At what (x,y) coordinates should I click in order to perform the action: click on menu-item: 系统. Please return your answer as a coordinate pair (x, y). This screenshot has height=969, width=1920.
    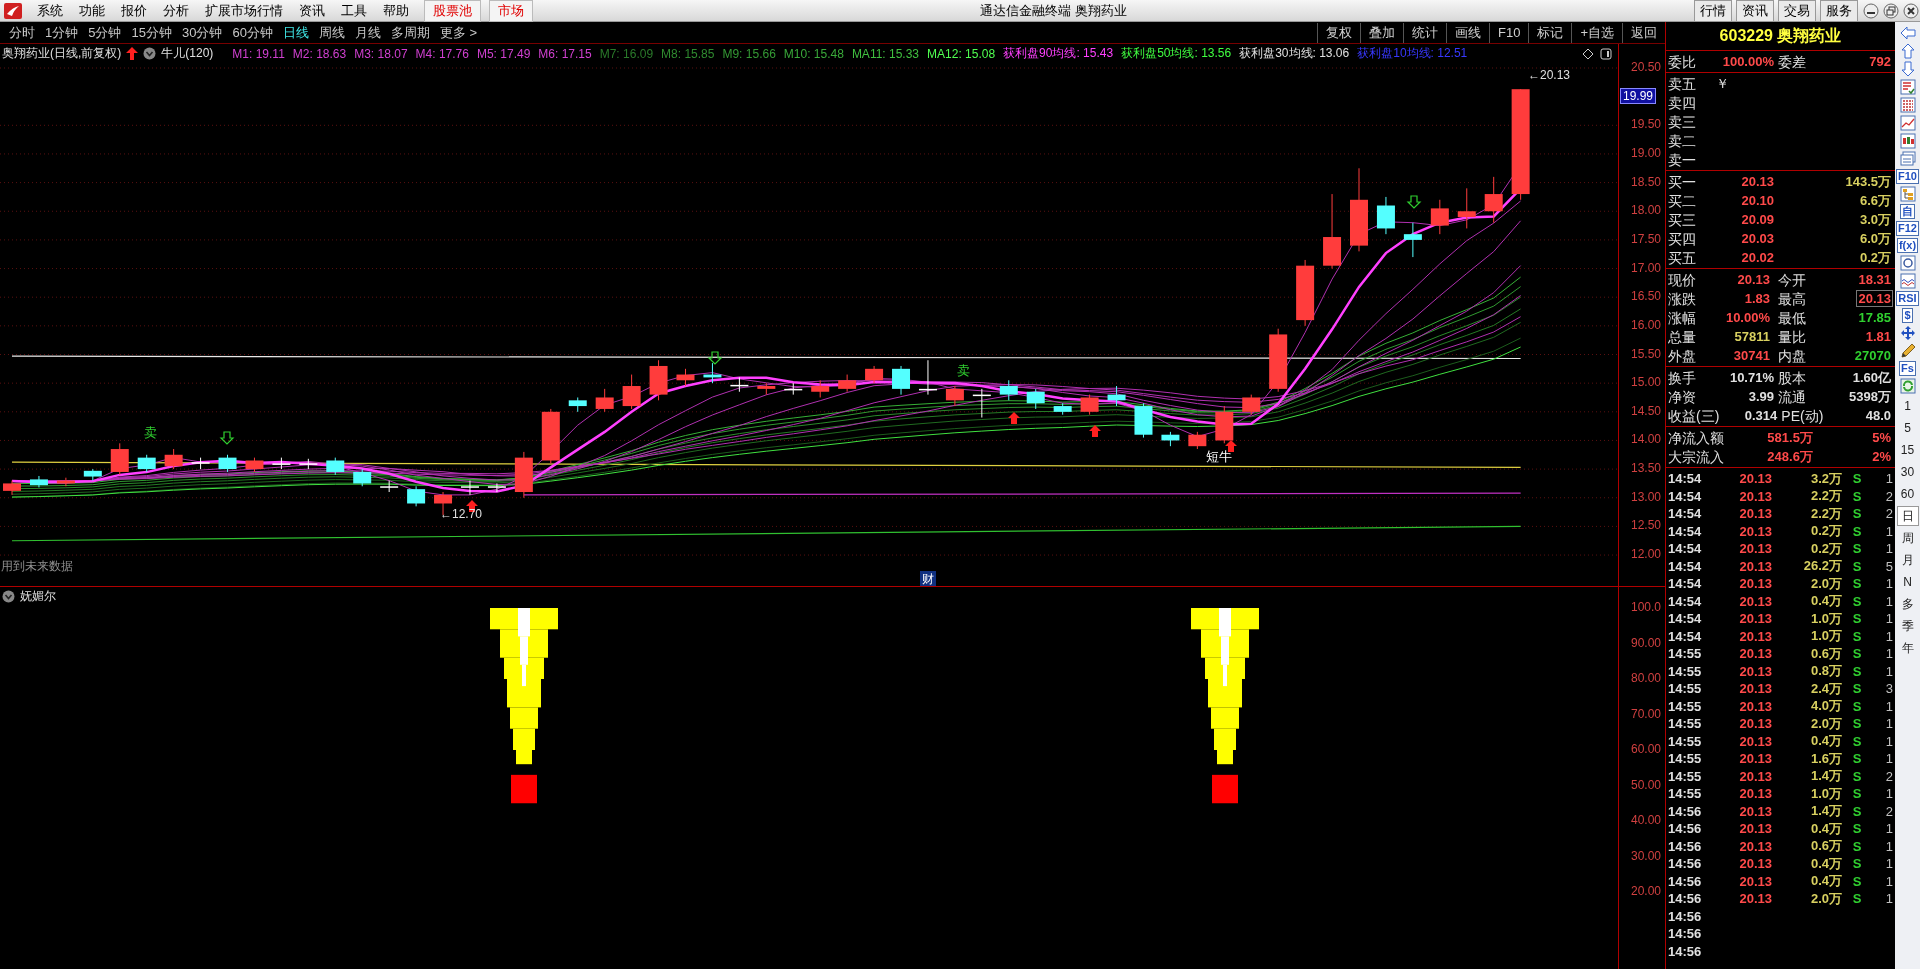
    Looking at the image, I should click on (50, 10).